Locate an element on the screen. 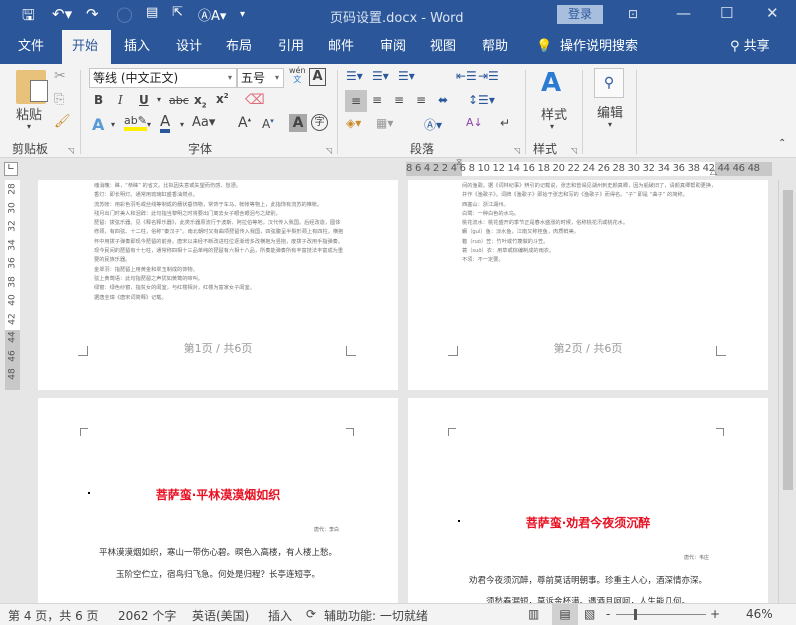 Image resolution: width=796 pixels, height=625 pixels. zoom-out-button: - is located at coordinates (608, 614).